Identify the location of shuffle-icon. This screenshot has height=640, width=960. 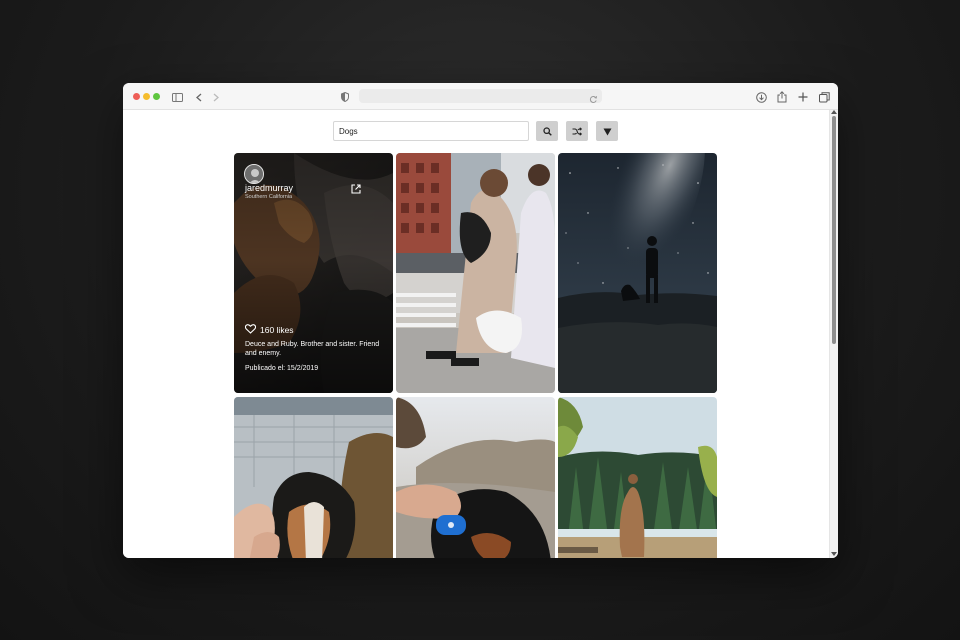
(577, 131).